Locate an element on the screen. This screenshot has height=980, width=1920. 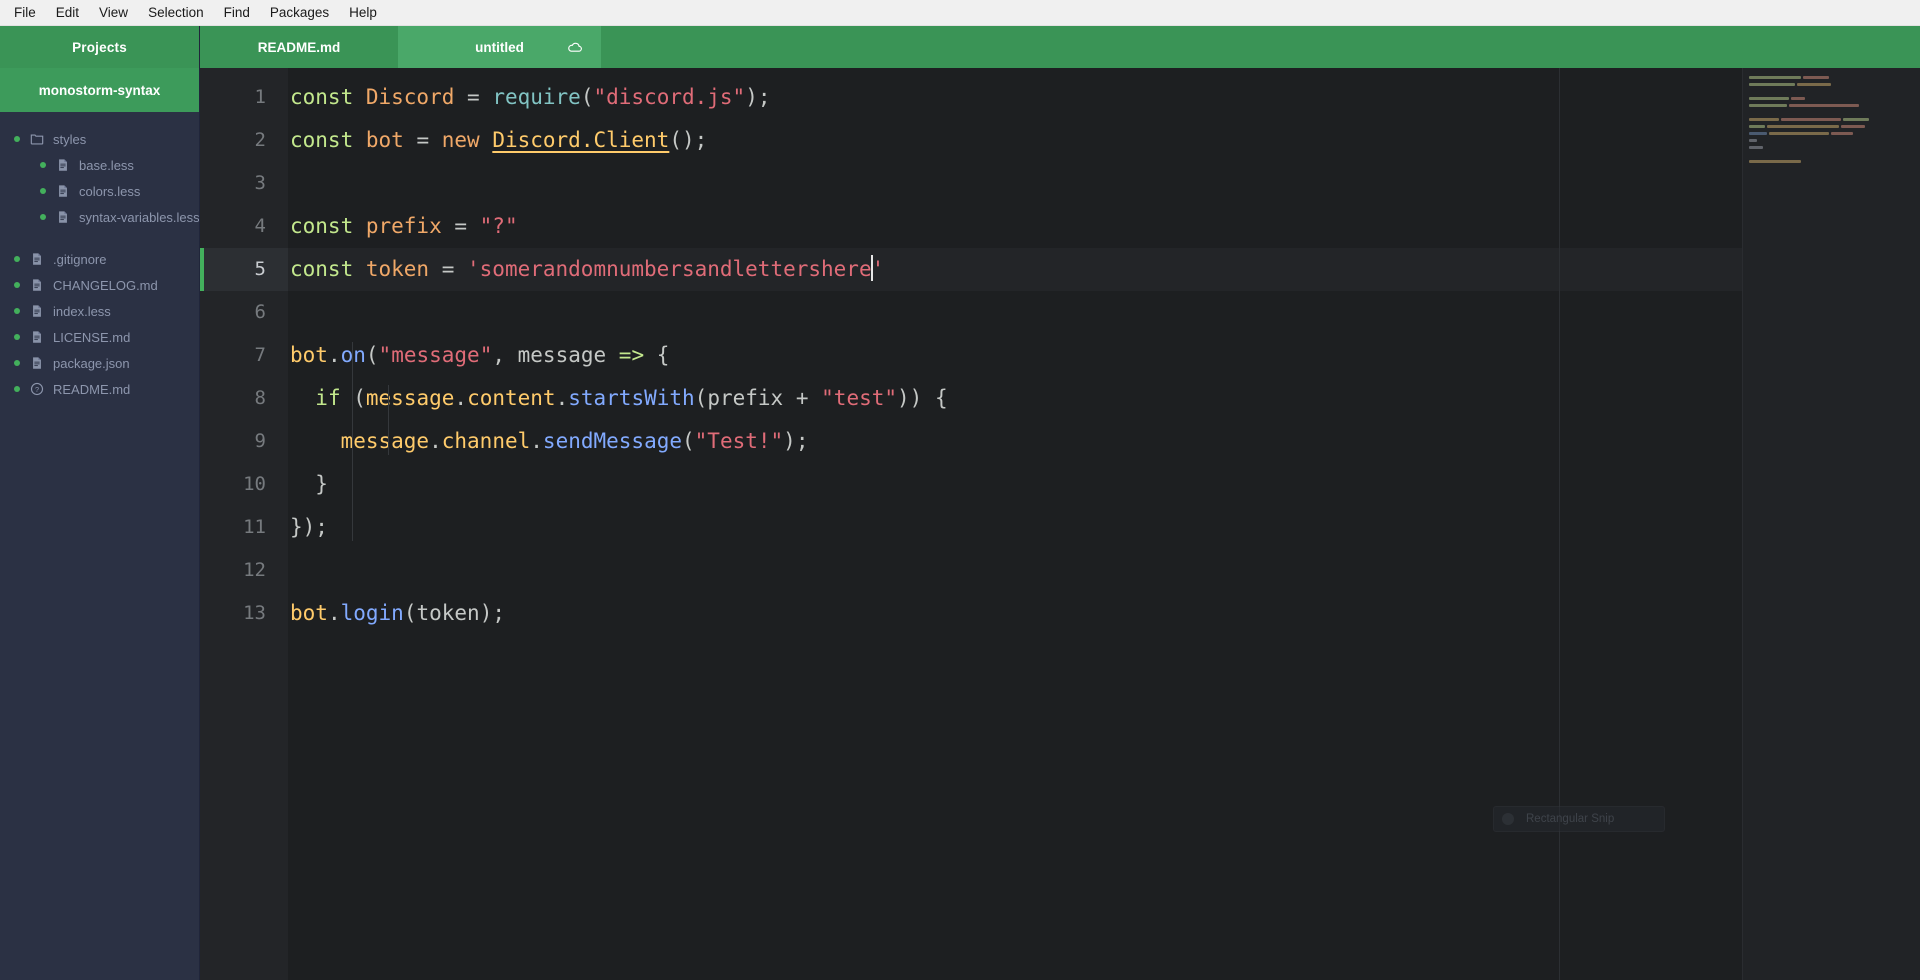
minimap is located at coordinates (1831, 524).